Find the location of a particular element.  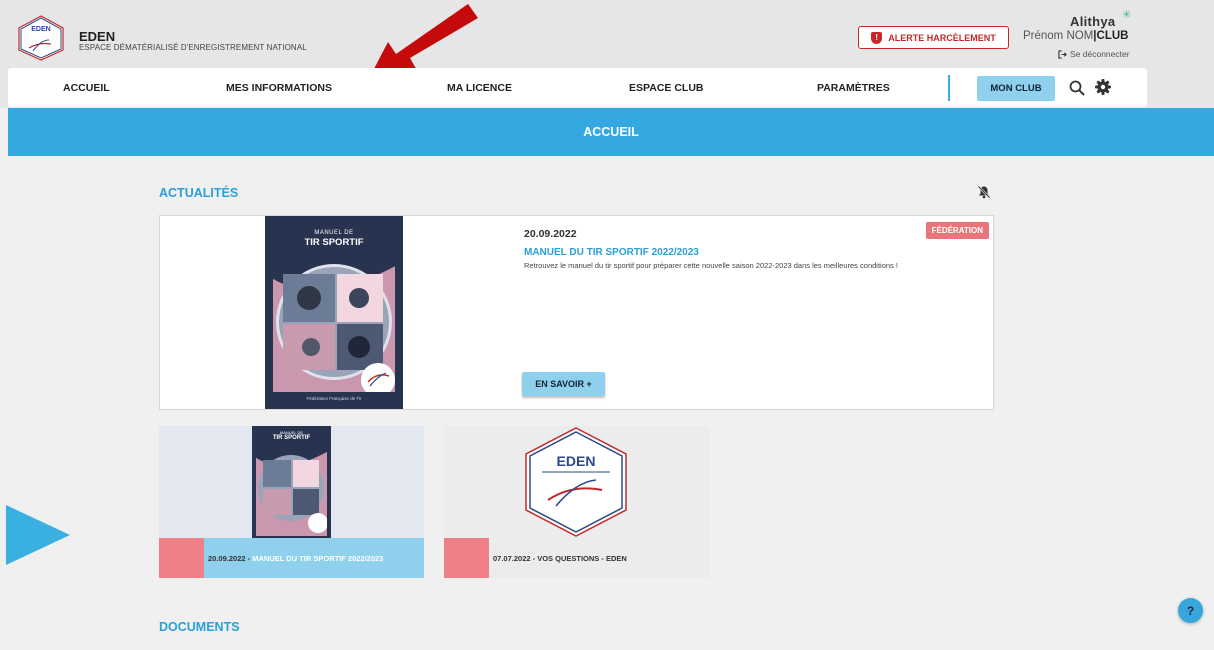

nav-ma-licence: MA LICENCE is located at coordinates (479, 88).